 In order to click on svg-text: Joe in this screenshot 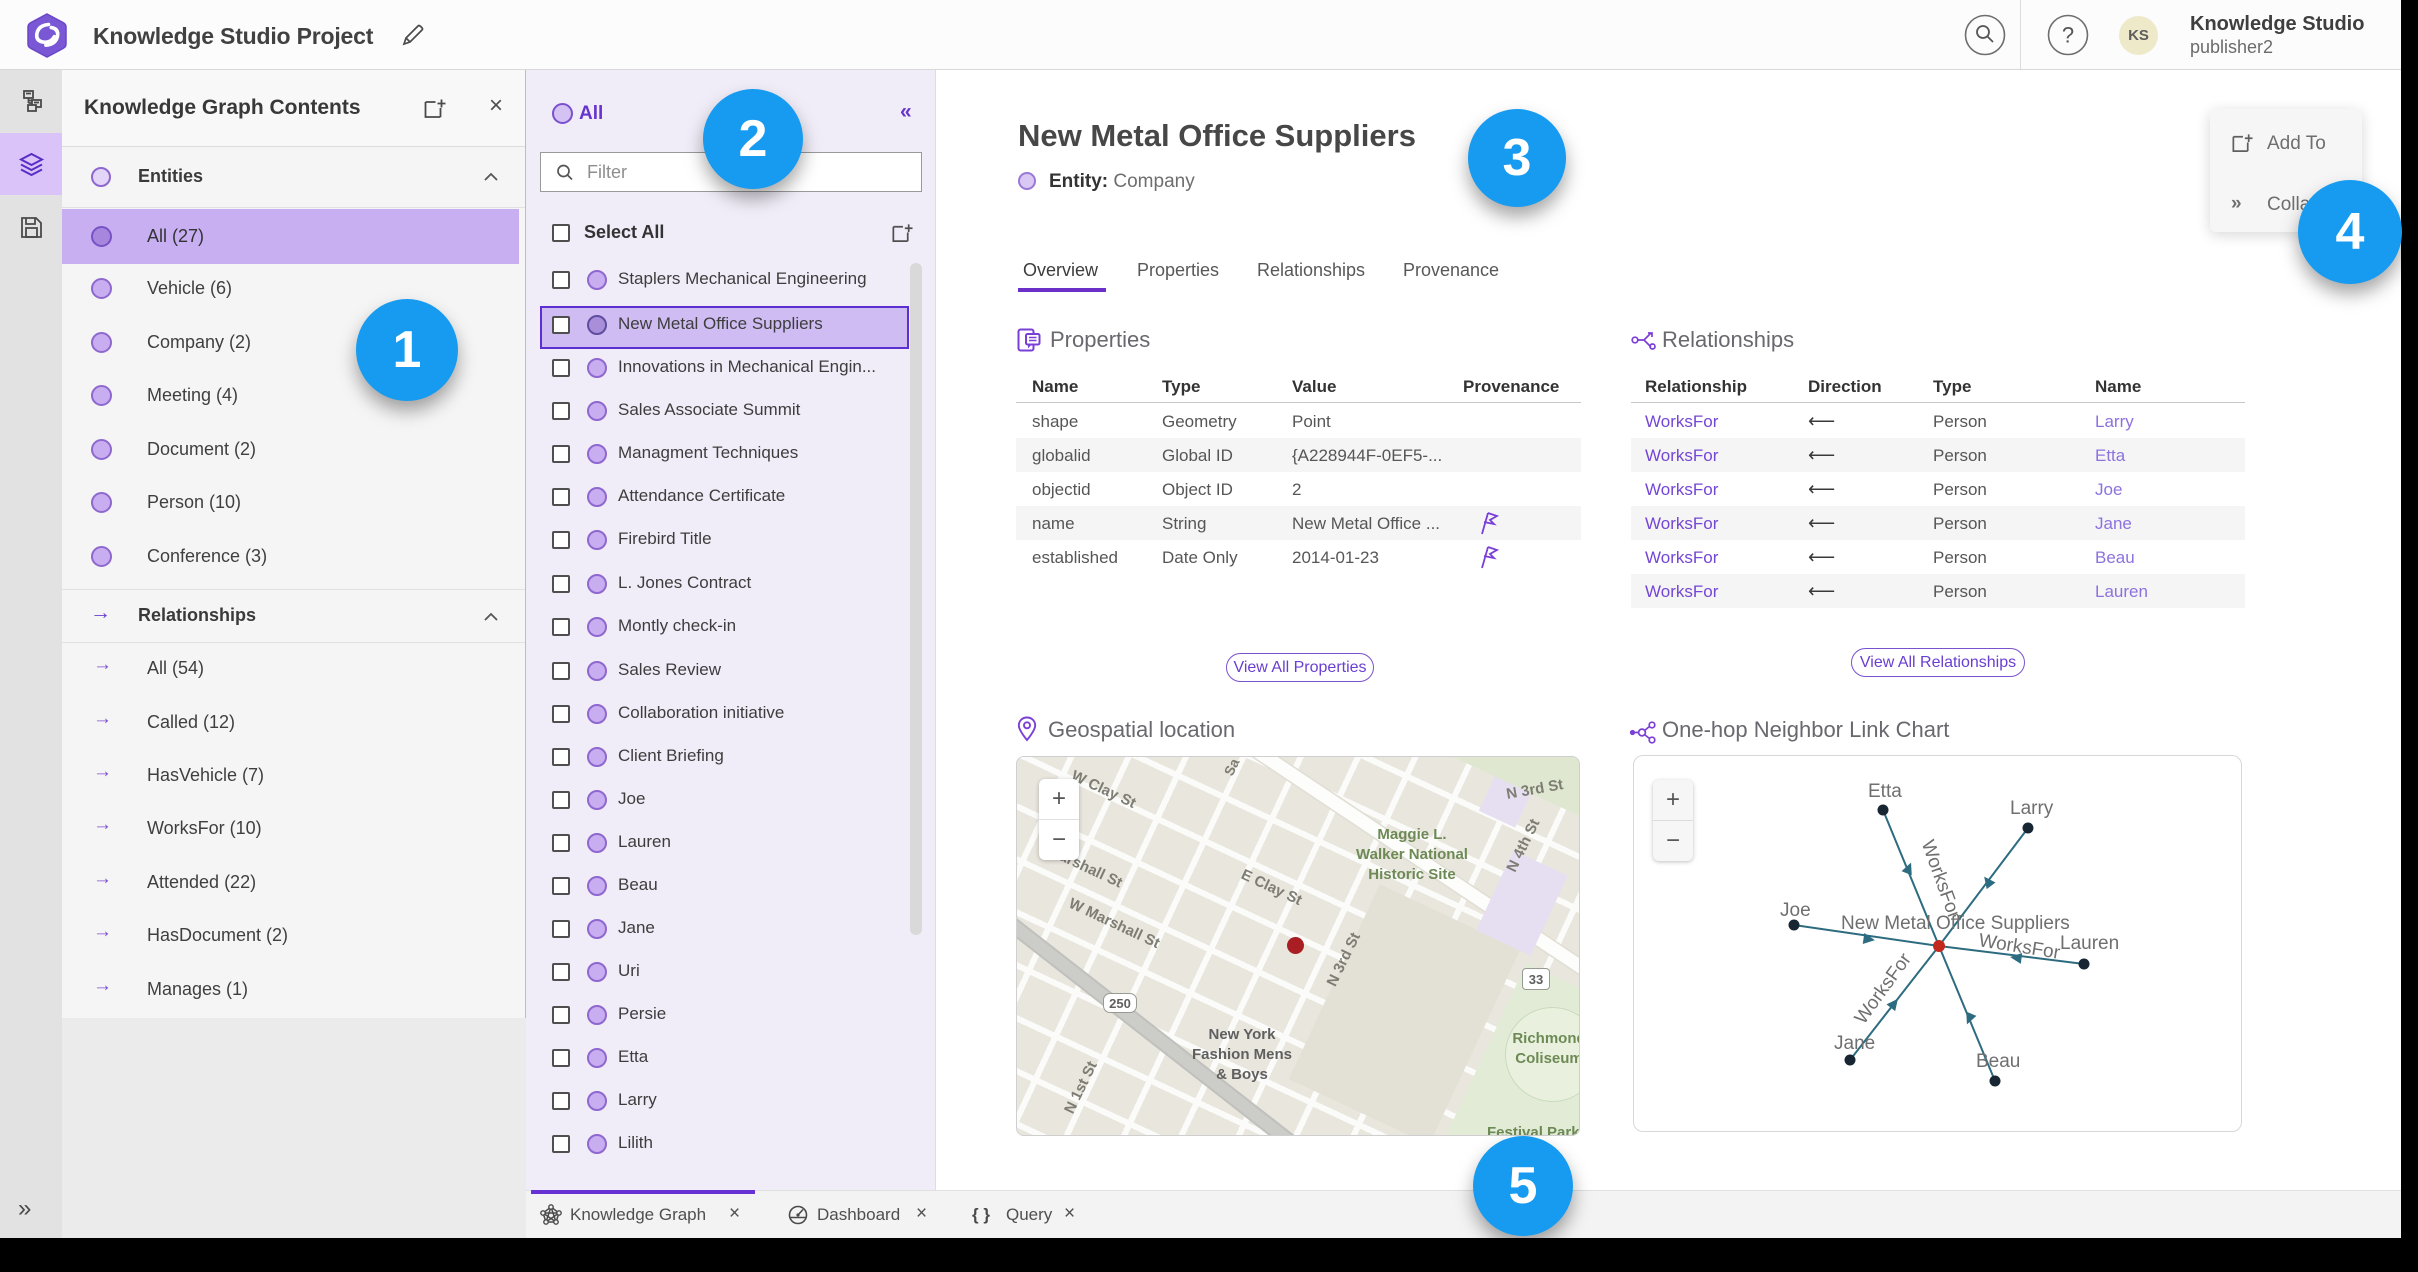, I will do `click(1795, 910)`.